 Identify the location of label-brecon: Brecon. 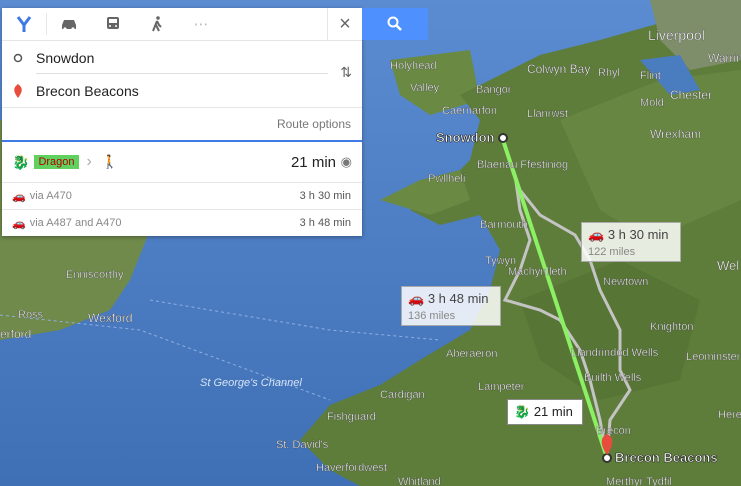
(613, 431).